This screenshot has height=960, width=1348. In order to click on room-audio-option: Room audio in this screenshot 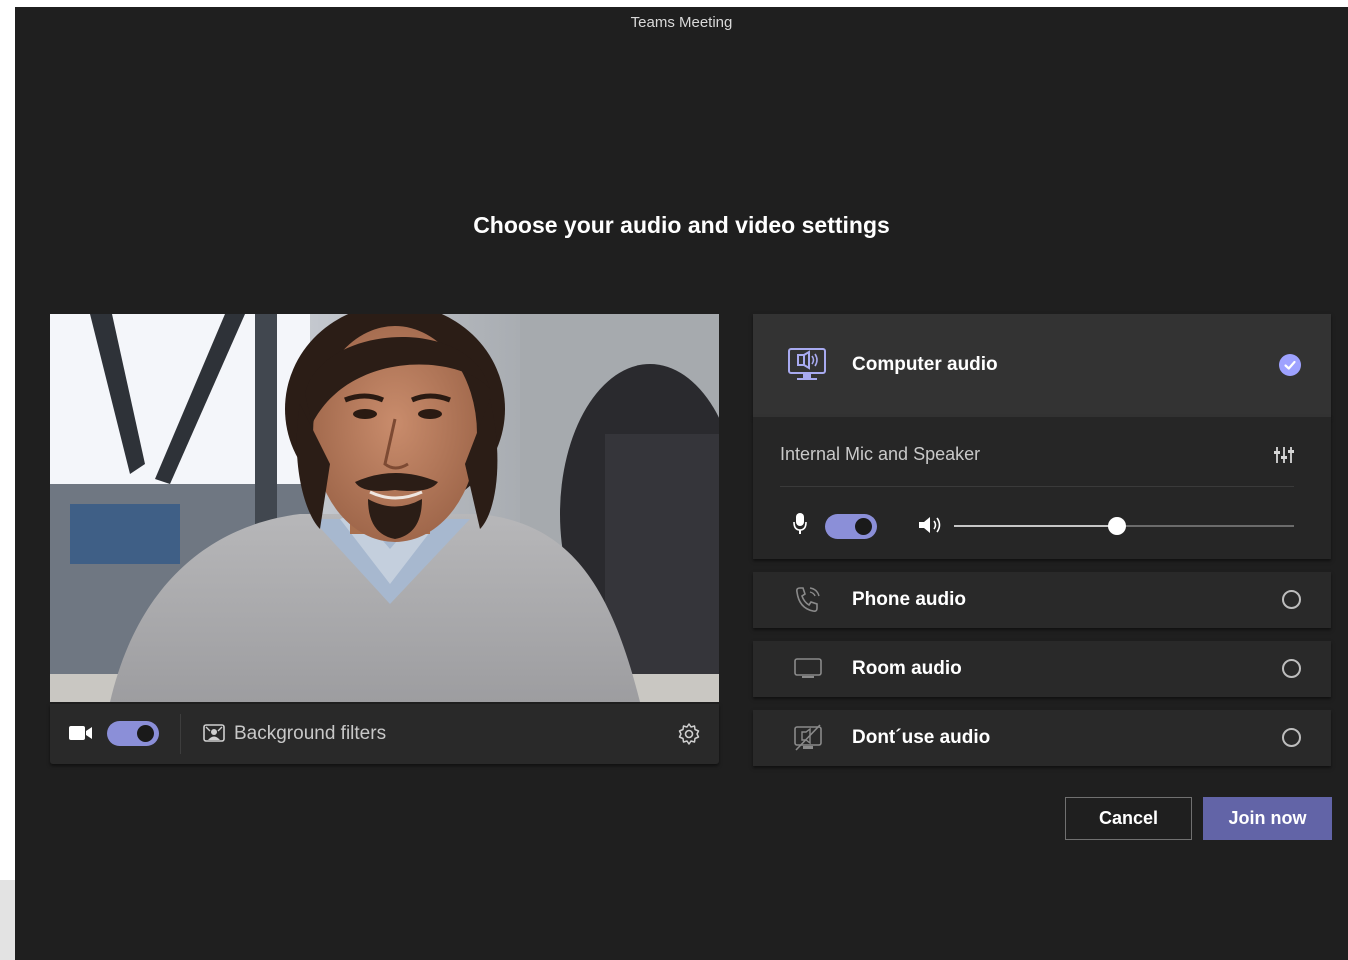, I will do `click(1042, 669)`.